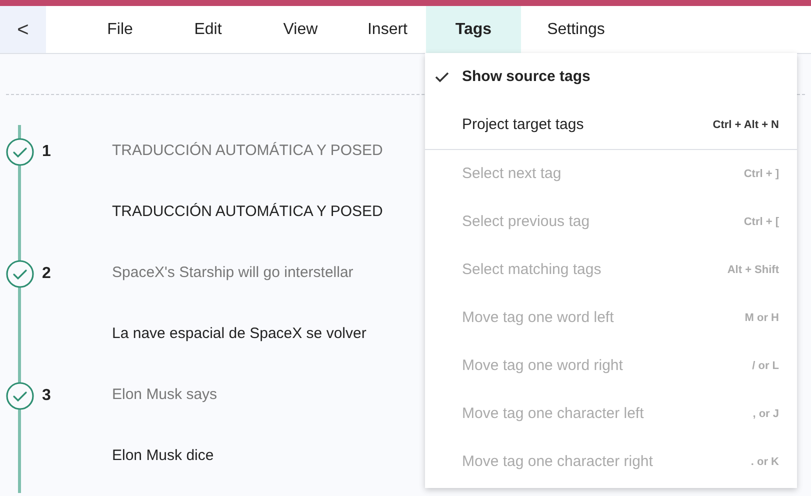 The width and height of the screenshot is (811, 496). Describe the element at coordinates (761, 318) in the screenshot. I see `shortcut-text: M or H` at that location.